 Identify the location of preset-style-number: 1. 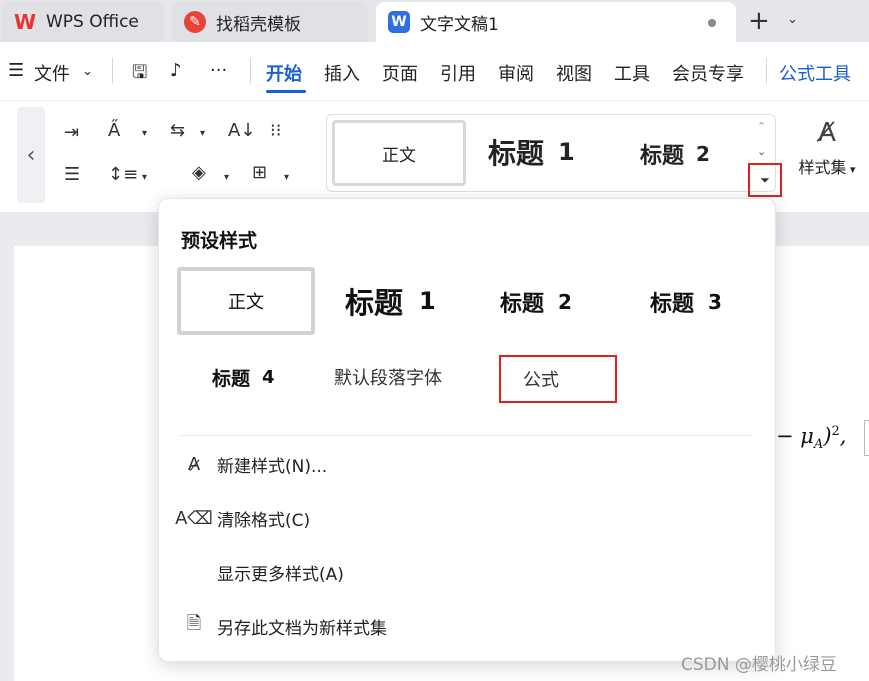
(427, 301).